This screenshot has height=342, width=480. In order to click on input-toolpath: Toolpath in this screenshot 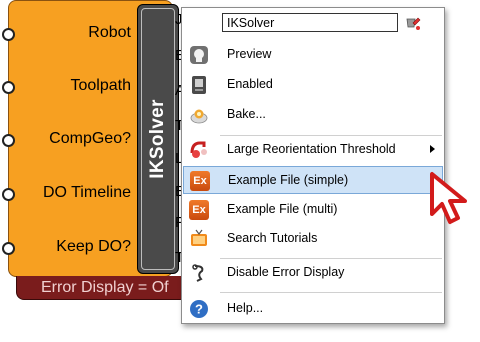, I will do `click(67, 86)`.